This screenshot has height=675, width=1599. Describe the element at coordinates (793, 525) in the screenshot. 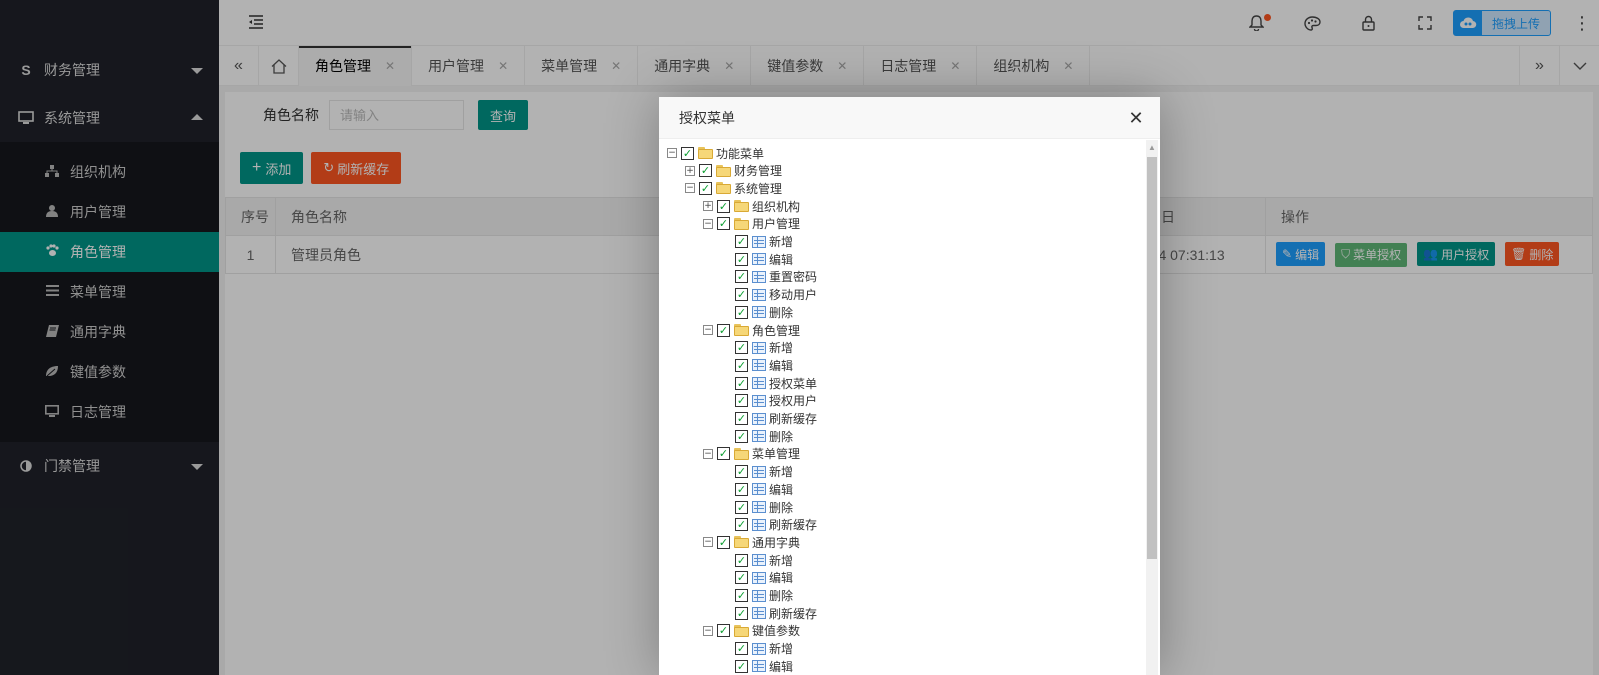

I see `tree-node-label: 刷新缓存` at that location.